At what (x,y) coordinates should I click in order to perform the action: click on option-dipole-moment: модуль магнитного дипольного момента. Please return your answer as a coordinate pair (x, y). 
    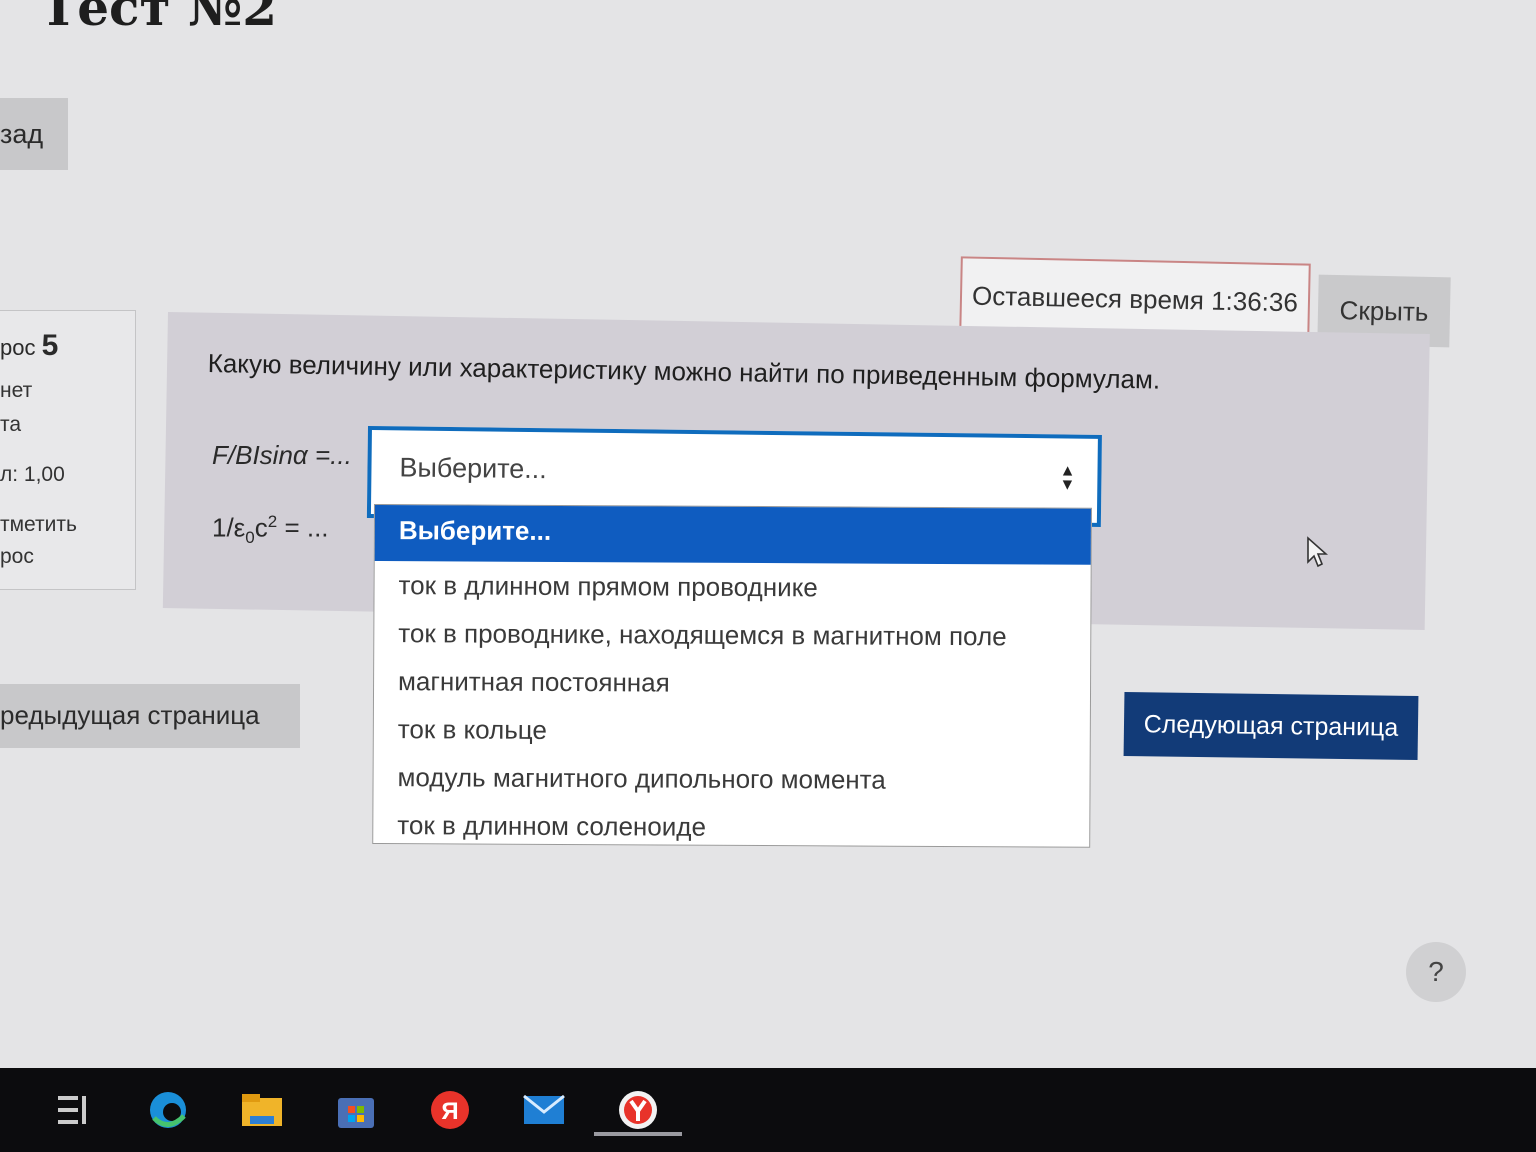
    Looking at the image, I should click on (731, 779).